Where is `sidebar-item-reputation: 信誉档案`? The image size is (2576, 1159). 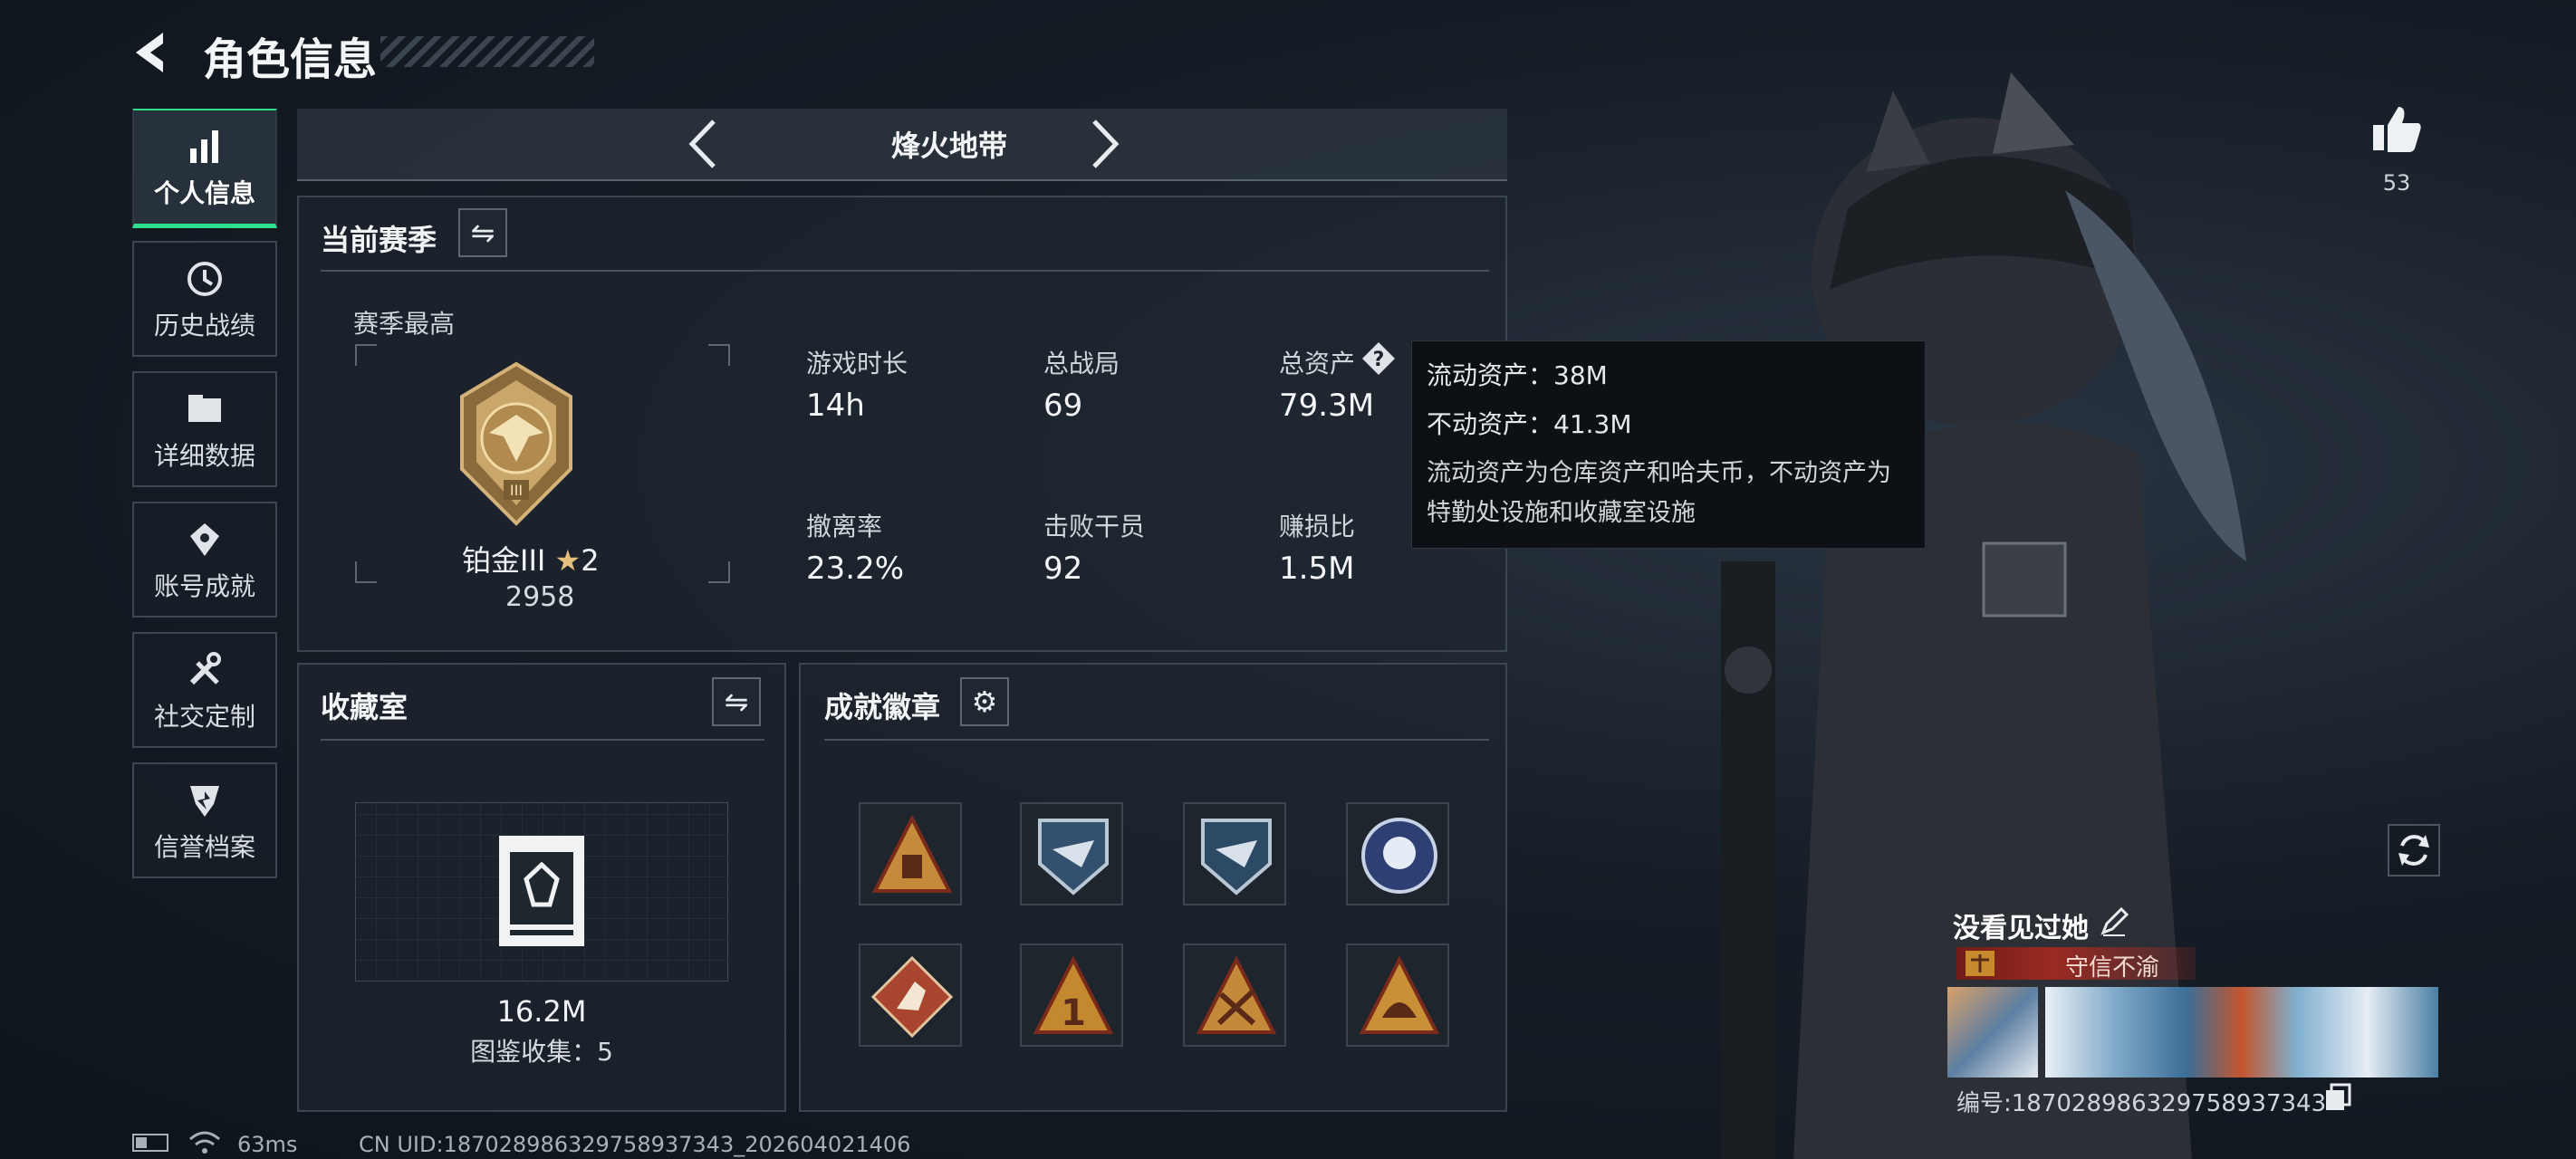
sidebar-item-reputation: 信誉档案 is located at coordinates (204, 820).